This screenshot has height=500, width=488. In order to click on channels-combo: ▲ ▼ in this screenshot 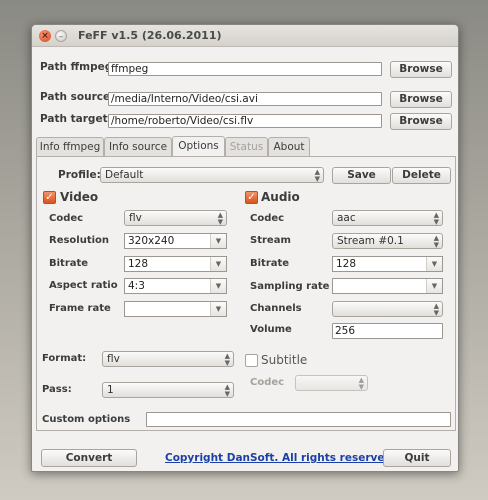, I will do `click(387, 309)`.